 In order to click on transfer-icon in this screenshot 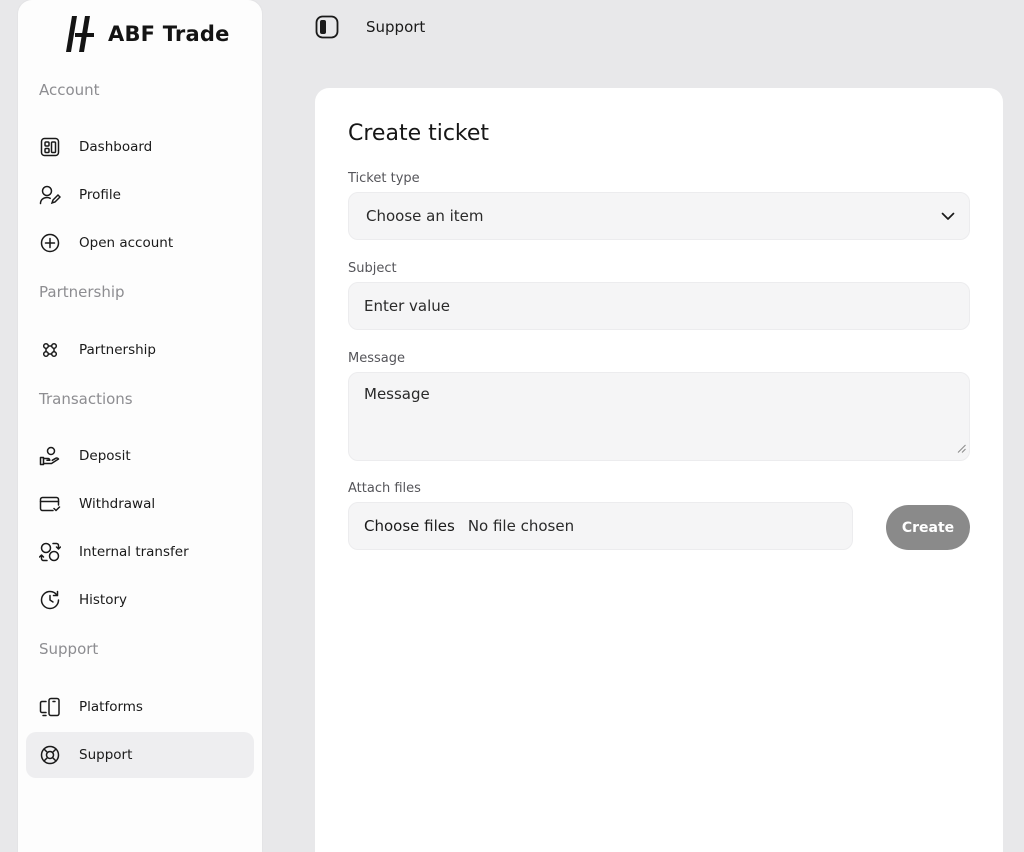, I will do `click(50, 552)`.